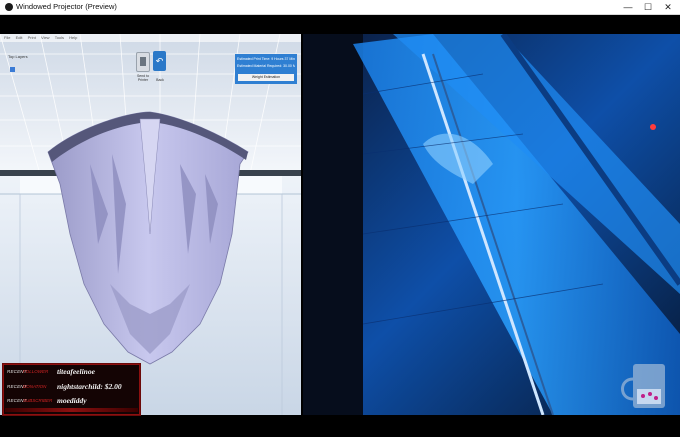 This screenshot has width=680, height=437. I want to click on minimize-button: —, so click(628, 7).